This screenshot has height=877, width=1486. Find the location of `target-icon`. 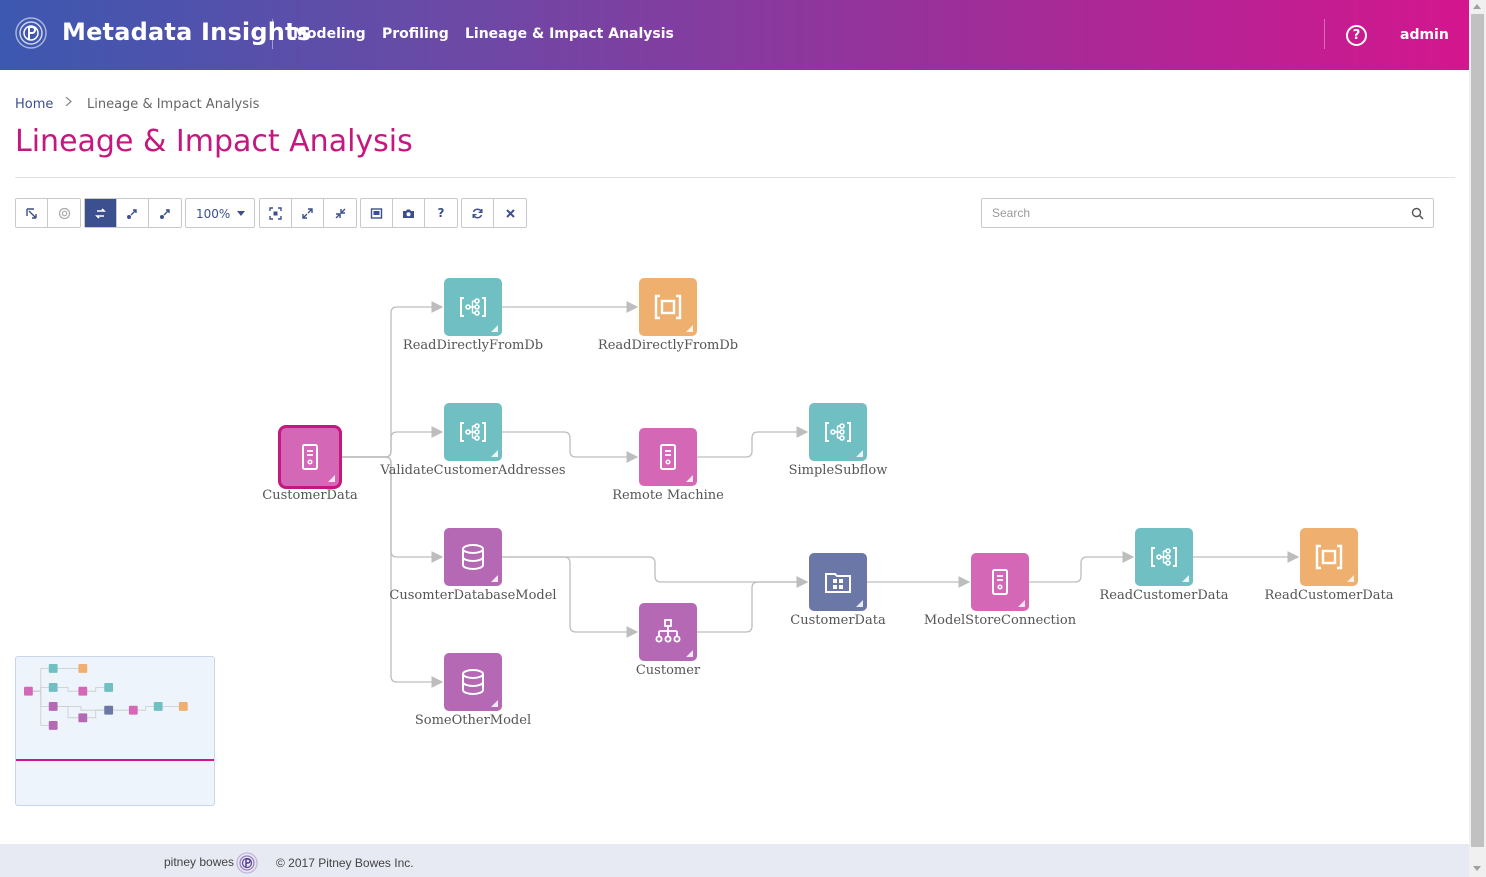

target-icon is located at coordinates (64, 213).